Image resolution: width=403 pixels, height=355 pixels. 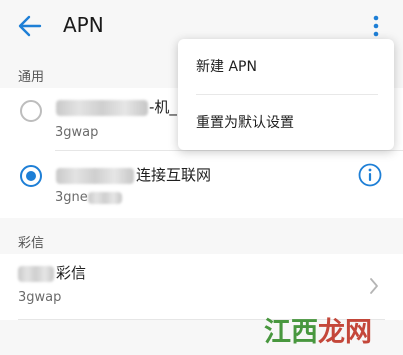 I want to click on chevron-right-icon, so click(x=374, y=286).